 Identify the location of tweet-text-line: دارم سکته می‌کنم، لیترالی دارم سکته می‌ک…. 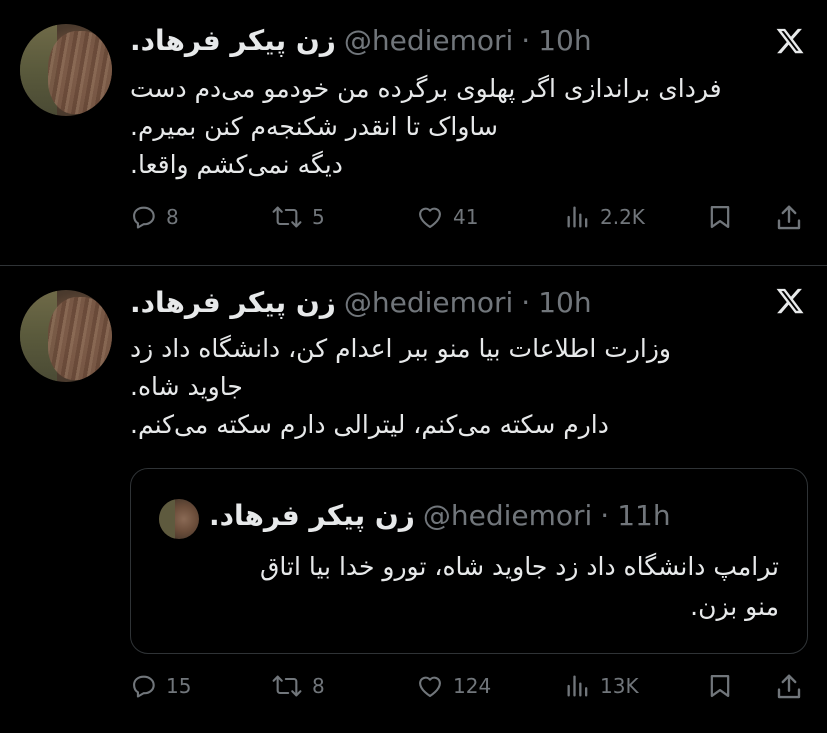
(369, 424).